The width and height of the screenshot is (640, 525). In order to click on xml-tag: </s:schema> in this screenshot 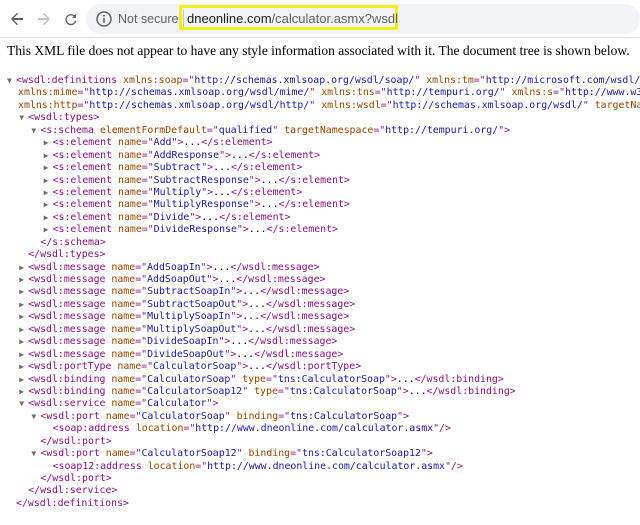, I will do `click(73, 242)`.